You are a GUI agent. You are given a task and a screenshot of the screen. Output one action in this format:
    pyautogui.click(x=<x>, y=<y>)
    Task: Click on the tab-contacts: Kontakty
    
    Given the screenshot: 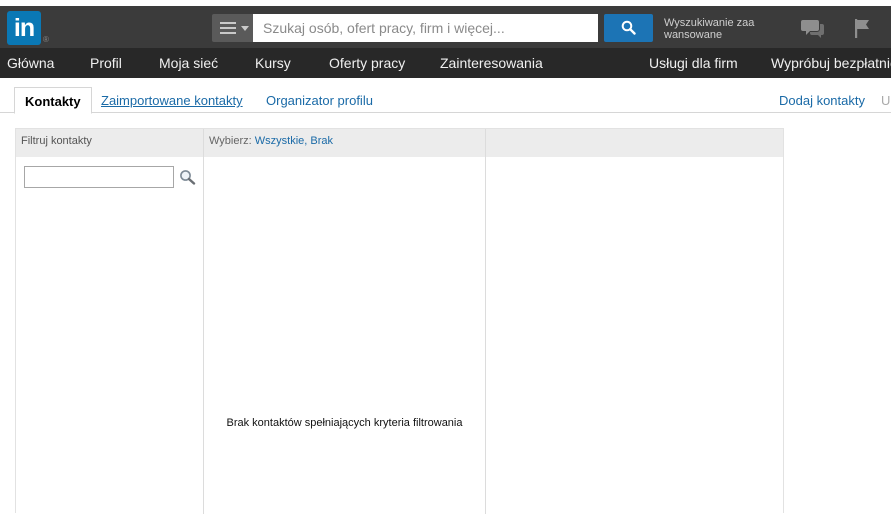 What is the action you would take?
    pyautogui.click(x=53, y=100)
    